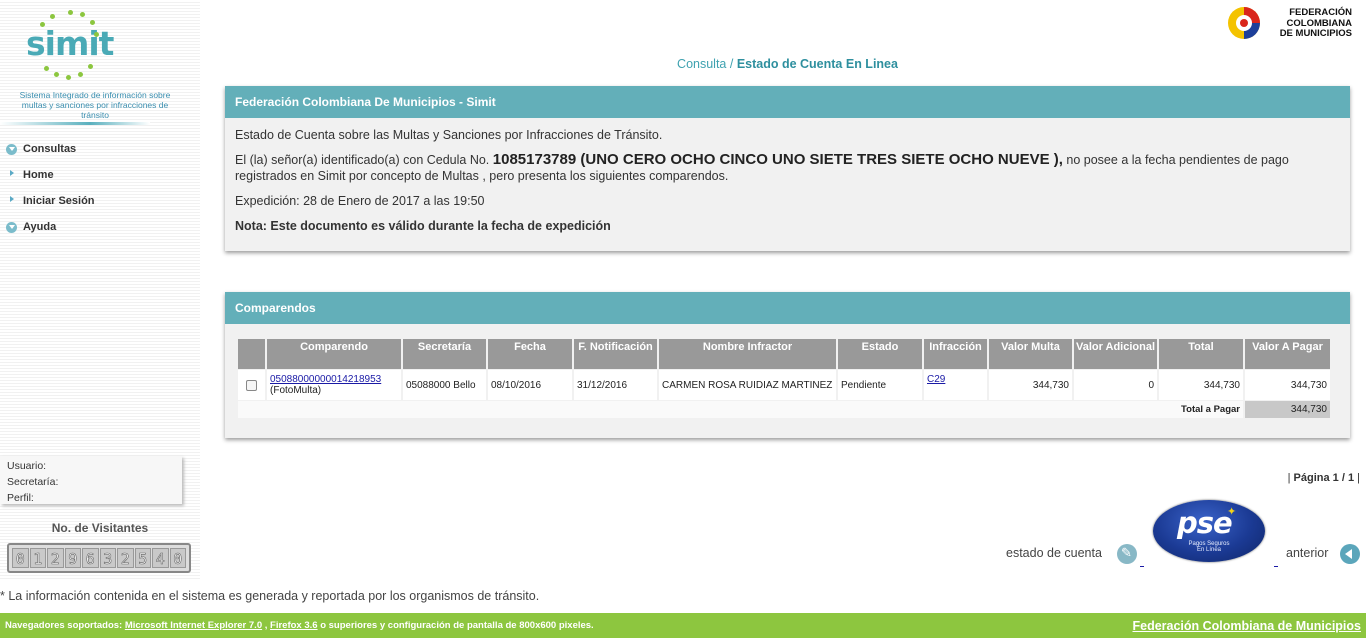  Describe the element at coordinates (1287, 354) in the screenshot. I see `column-header: Valor A Pagar` at that location.